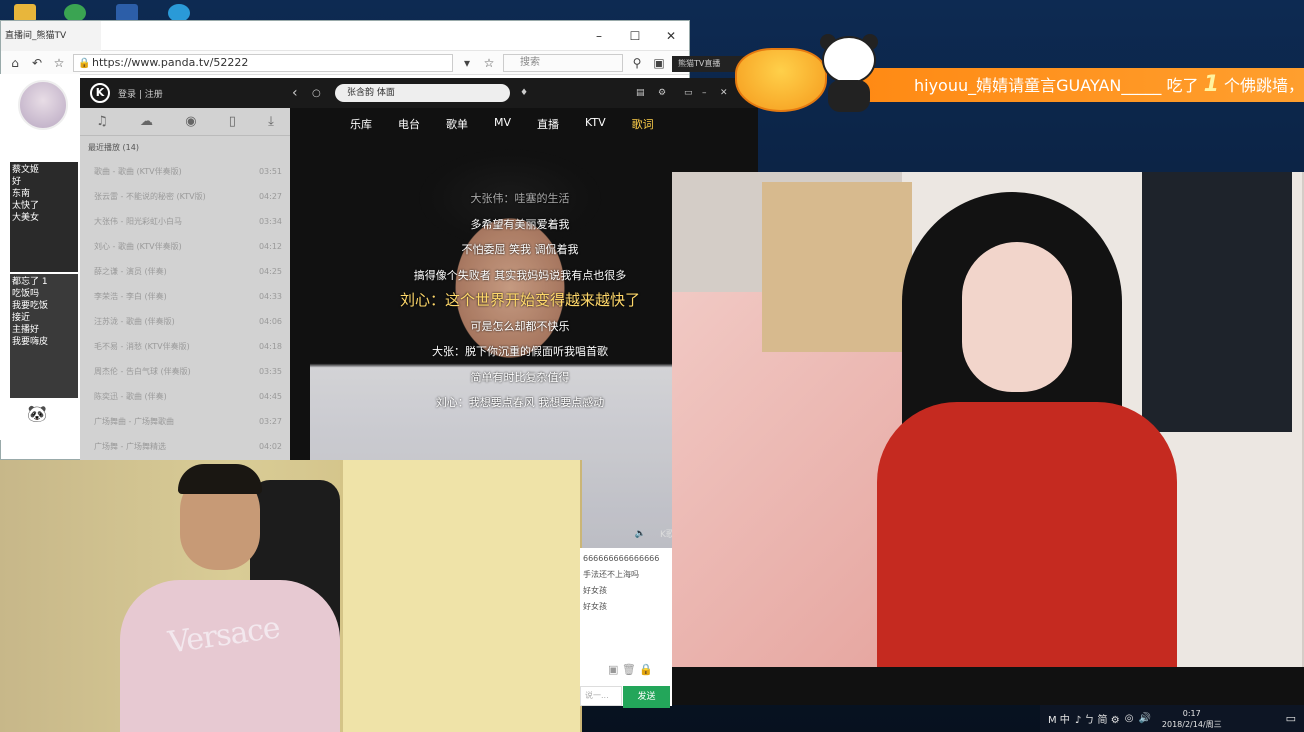  I want to click on video-bottom-bar, so click(988, 686).